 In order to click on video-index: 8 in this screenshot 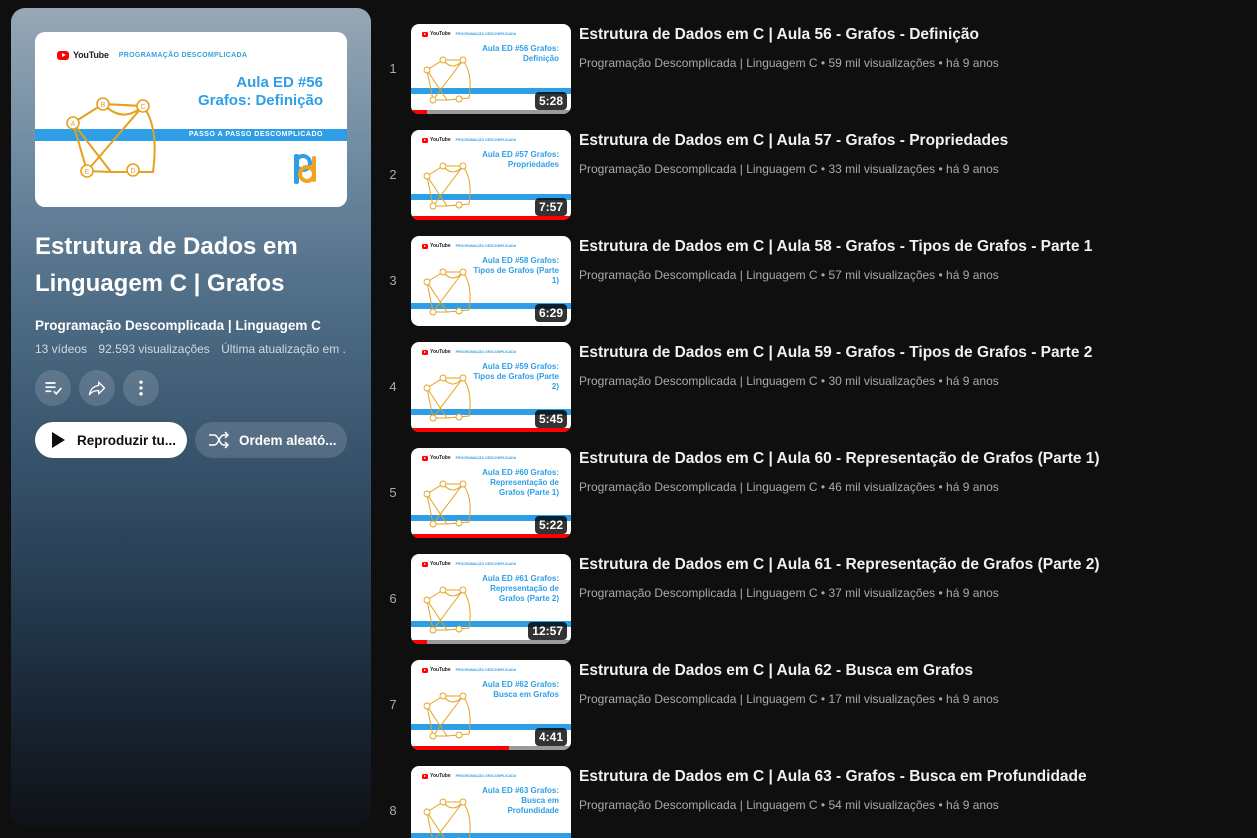, I will do `click(393, 810)`.